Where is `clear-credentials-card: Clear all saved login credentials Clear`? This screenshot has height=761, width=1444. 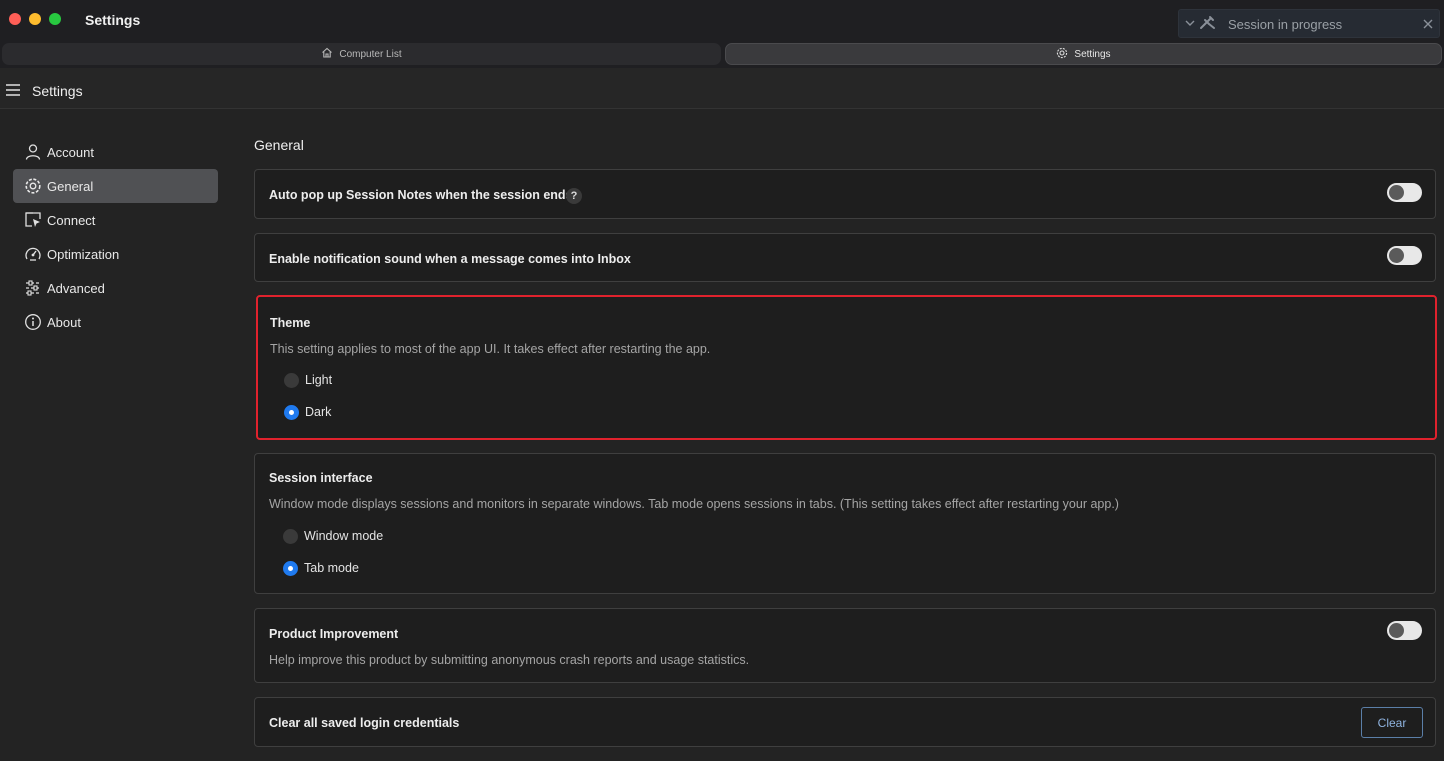
clear-credentials-card: Clear all saved login credentials Clear is located at coordinates (845, 722).